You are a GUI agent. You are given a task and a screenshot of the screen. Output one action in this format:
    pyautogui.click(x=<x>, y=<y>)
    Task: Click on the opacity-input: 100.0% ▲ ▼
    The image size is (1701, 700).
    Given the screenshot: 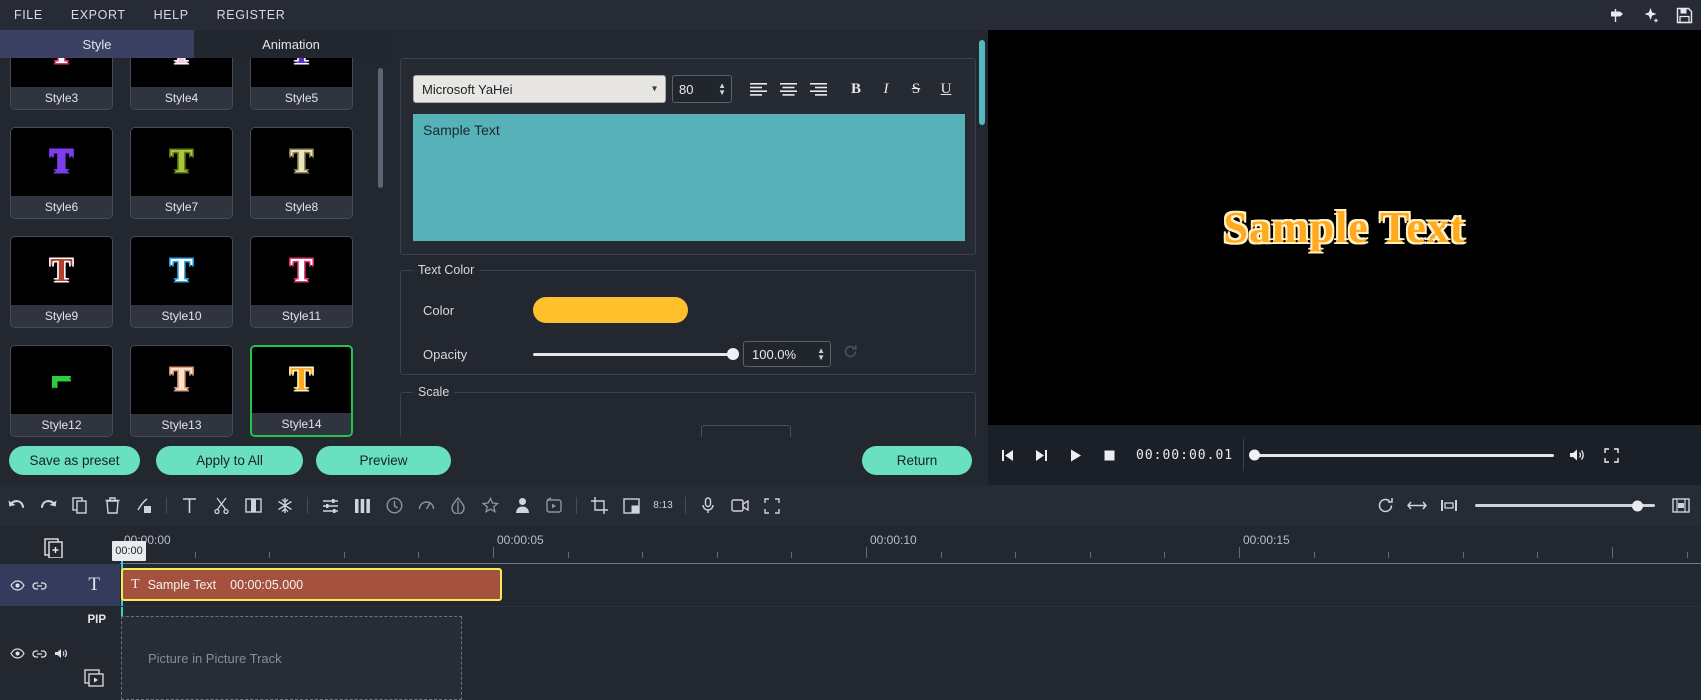 What is the action you would take?
    pyautogui.click(x=787, y=354)
    